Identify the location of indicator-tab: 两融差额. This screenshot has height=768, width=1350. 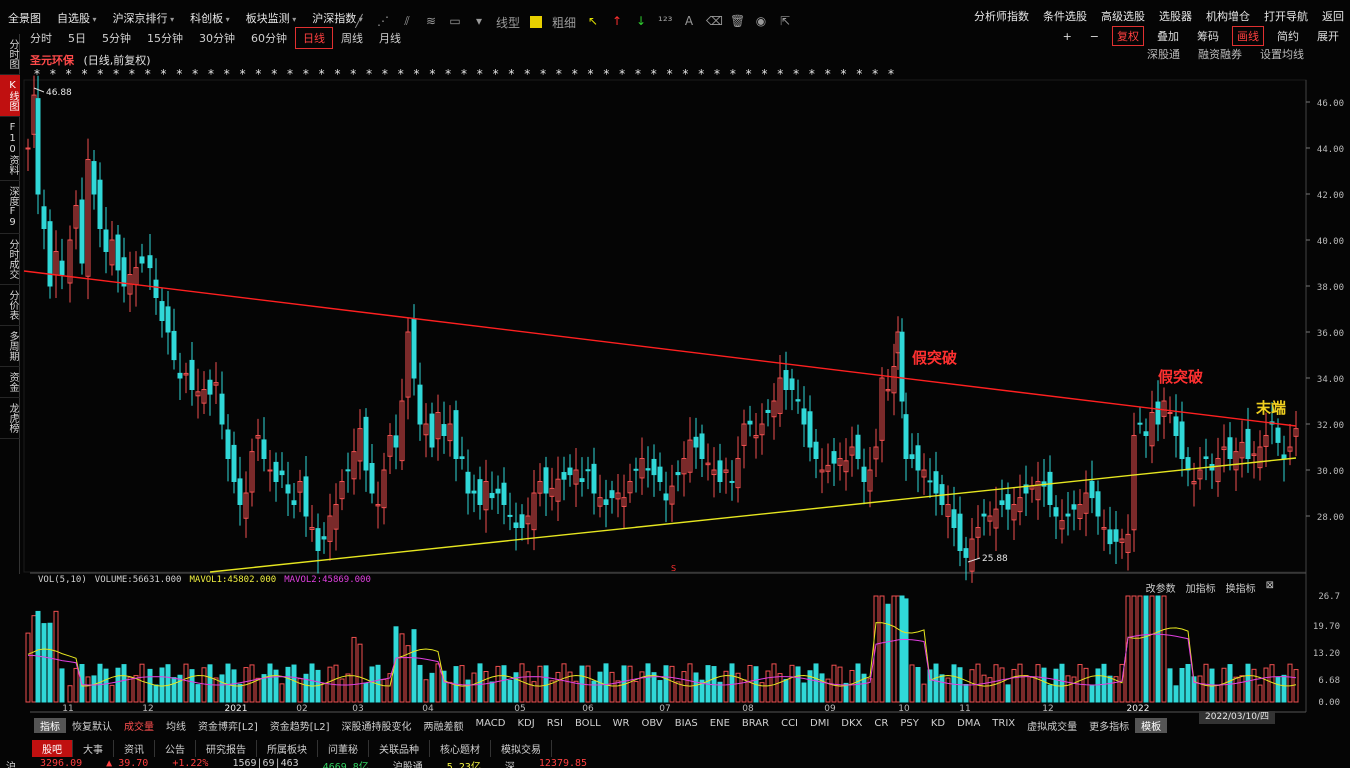
(444, 725).